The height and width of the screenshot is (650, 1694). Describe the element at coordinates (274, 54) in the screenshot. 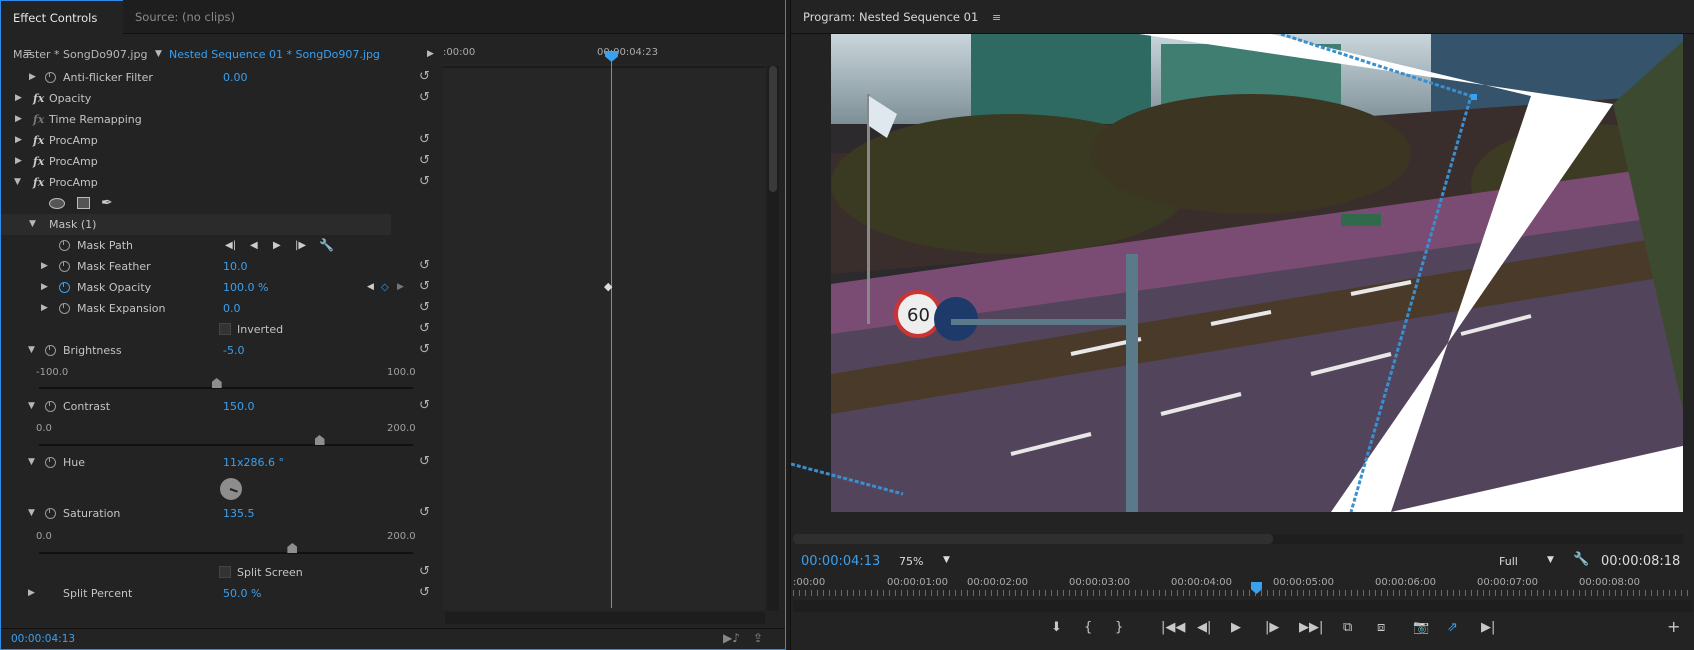

I see `sequence-clip-label: Nested Sequence 01 * SongDo907.jpg` at that location.